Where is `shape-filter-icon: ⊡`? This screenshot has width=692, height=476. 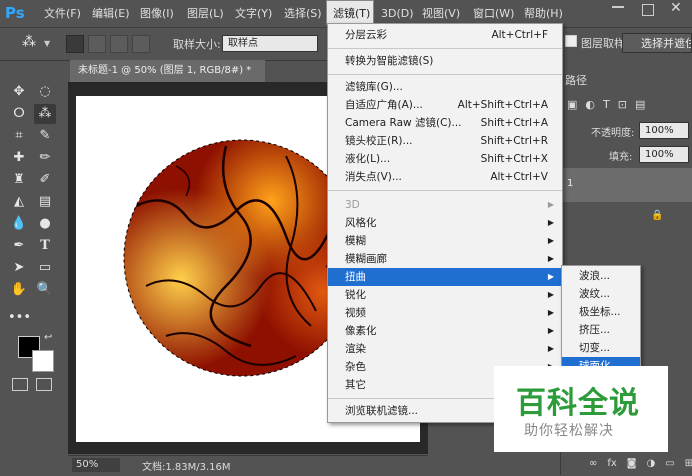 shape-filter-icon: ⊡ is located at coordinates (622, 106).